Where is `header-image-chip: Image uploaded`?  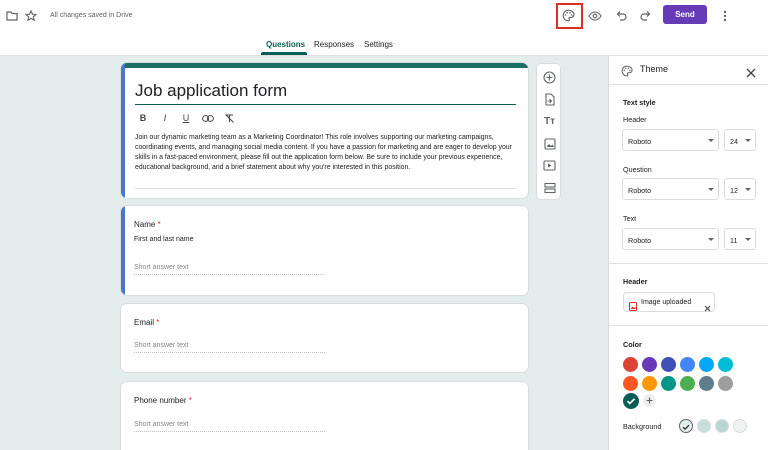 header-image-chip: Image uploaded is located at coordinates (669, 302).